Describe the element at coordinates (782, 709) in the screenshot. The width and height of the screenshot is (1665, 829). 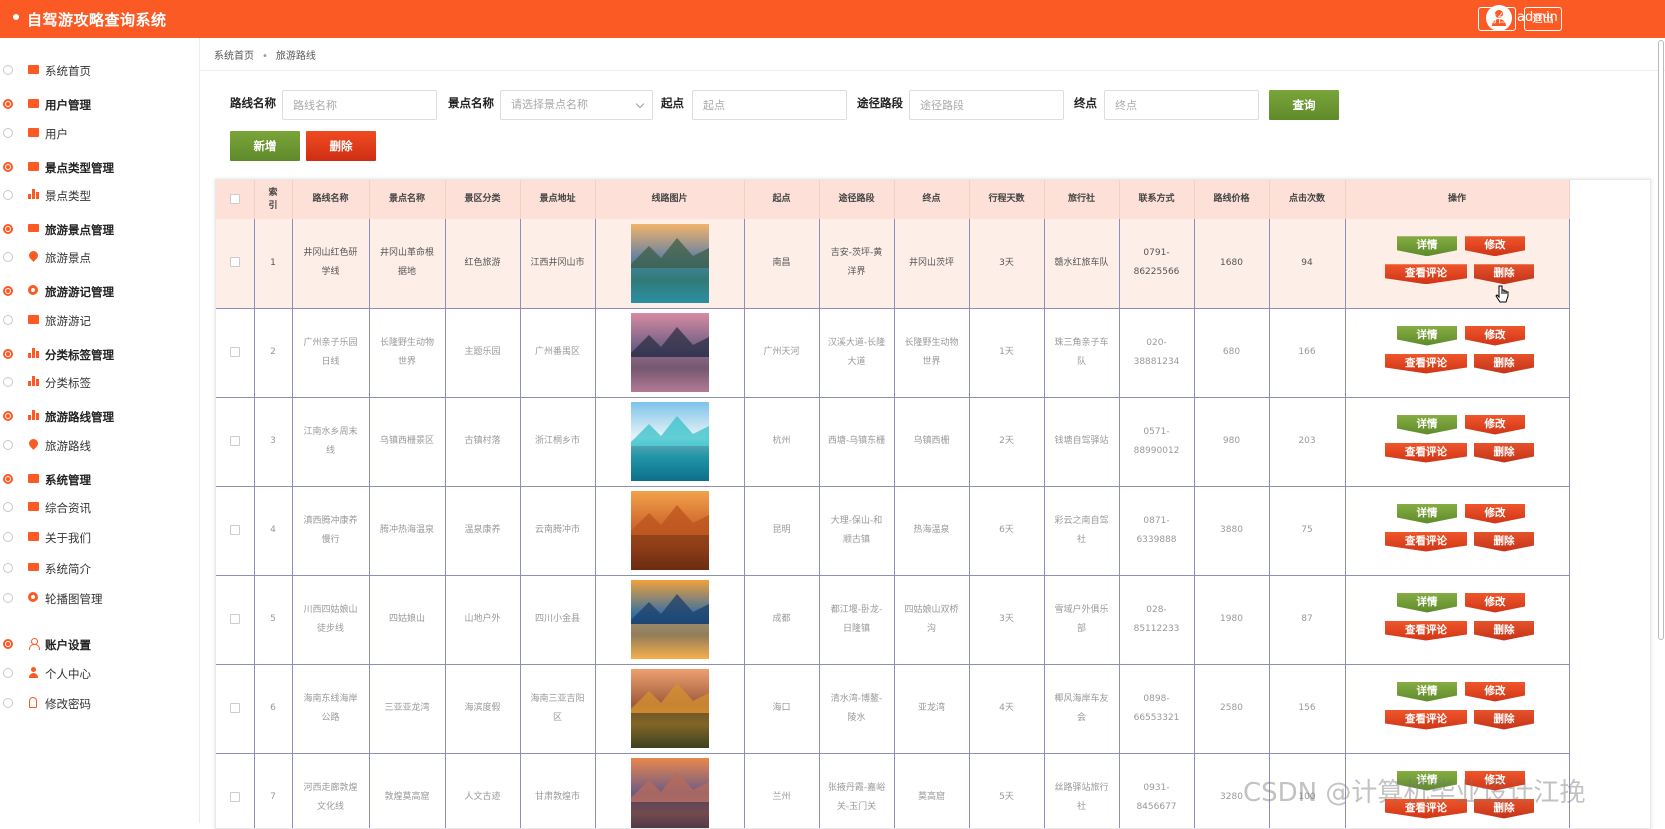
I see `cell-start: 海口` at that location.